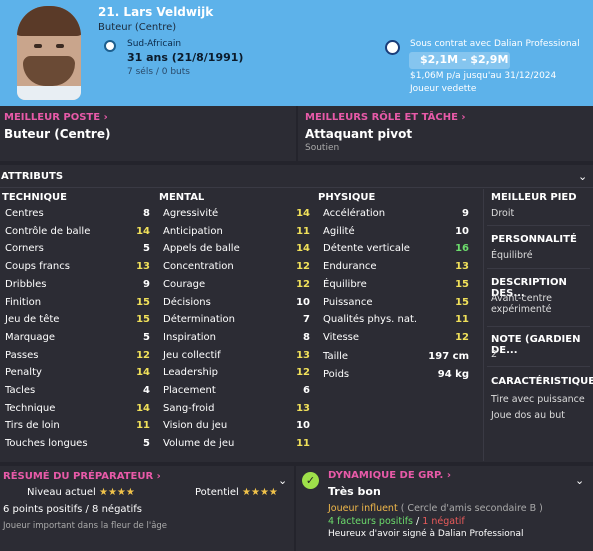 This screenshot has width=593, height=551. What do you see at coordinates (77, 428) in the screenshot?
I see `attribute-row: Tirs de loin 11` at bounding box center [77, 428].